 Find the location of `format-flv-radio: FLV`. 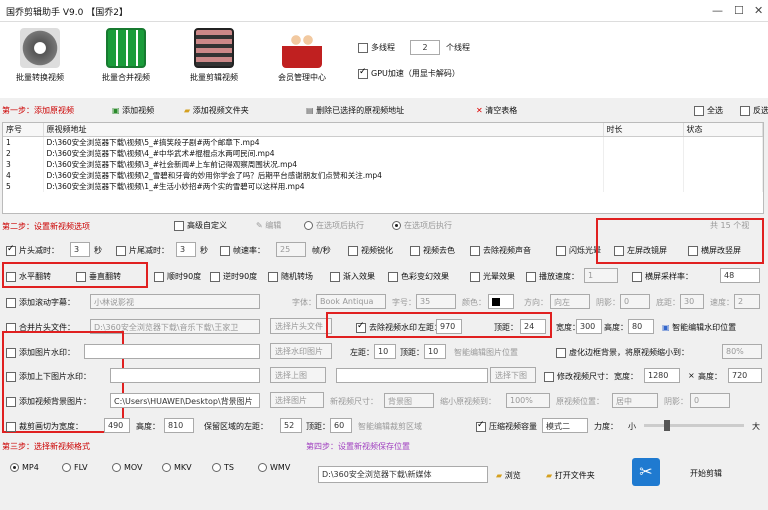

format-flv-radio: FLV is located at coordinates (75, 467).